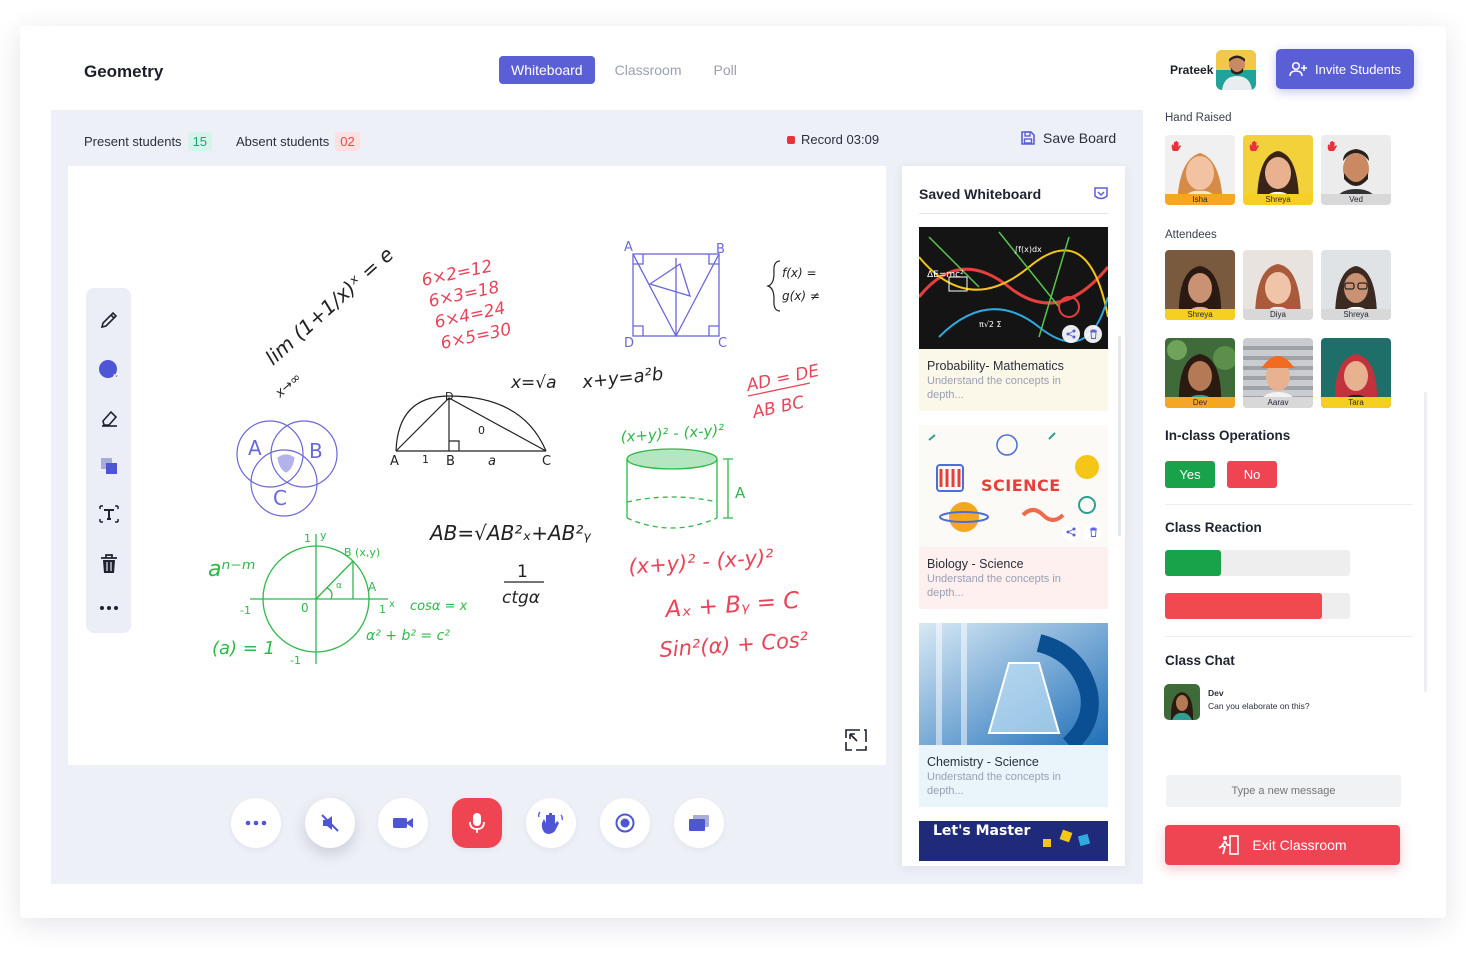 This screenshot has height=968, width=1466. What do you see at coordinates (1021, 485) in the screenshot?
I see `card-image-text: SCIENCE` at bounding box center [1021, 485].